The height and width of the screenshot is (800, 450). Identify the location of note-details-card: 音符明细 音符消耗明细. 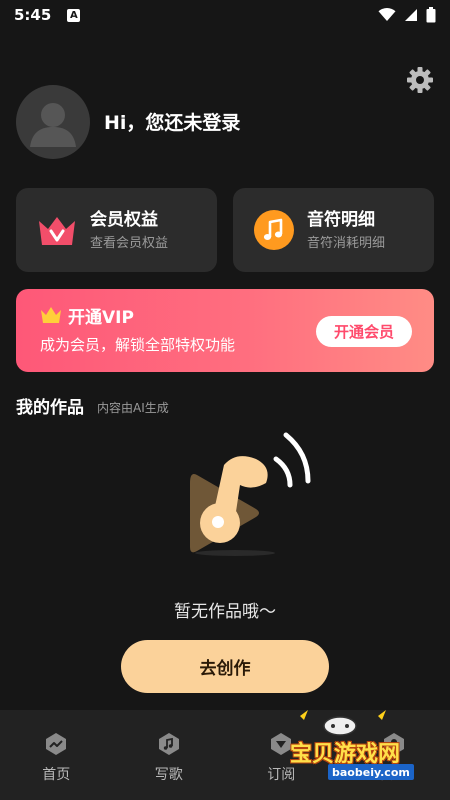
(333, 230).